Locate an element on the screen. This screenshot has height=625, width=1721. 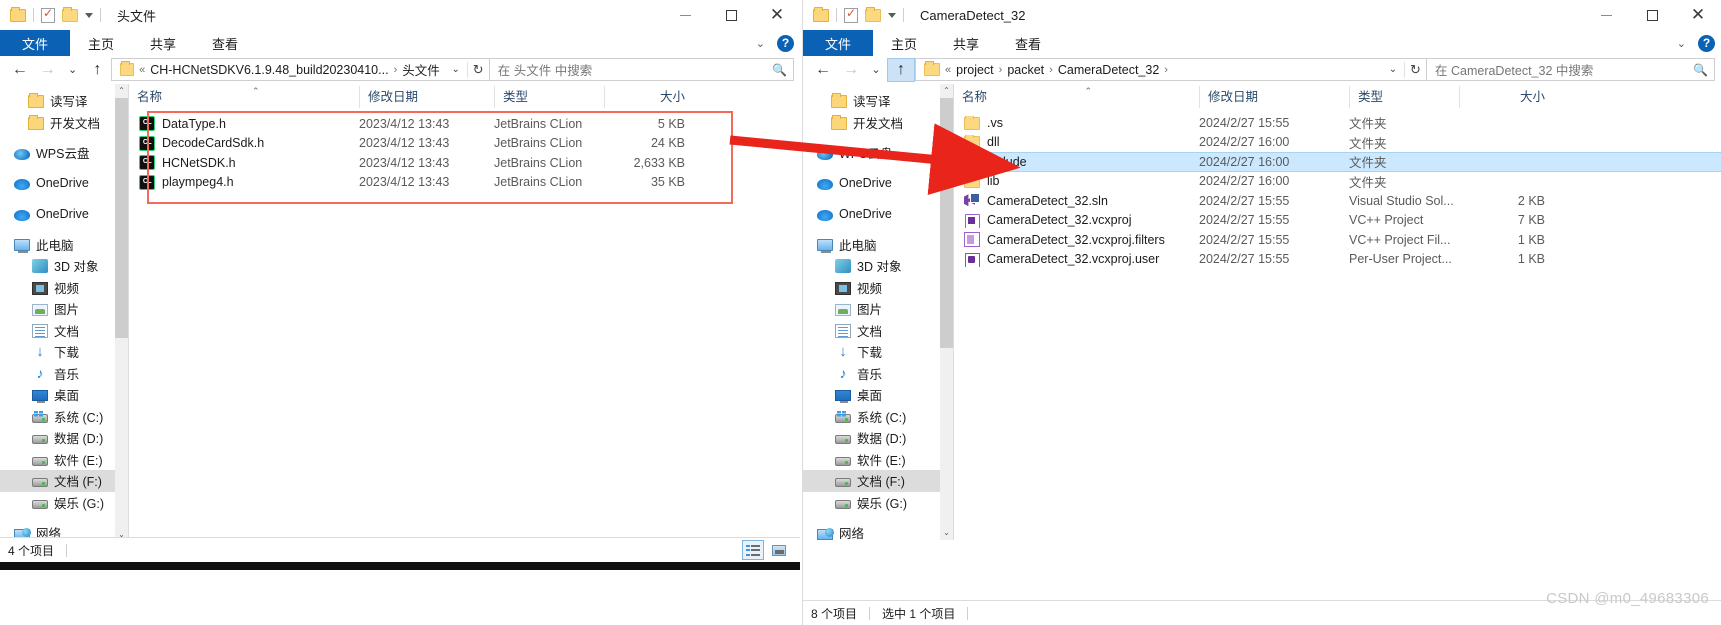
sidebar-item-18: 网络 is located at coordinates (878, 531).